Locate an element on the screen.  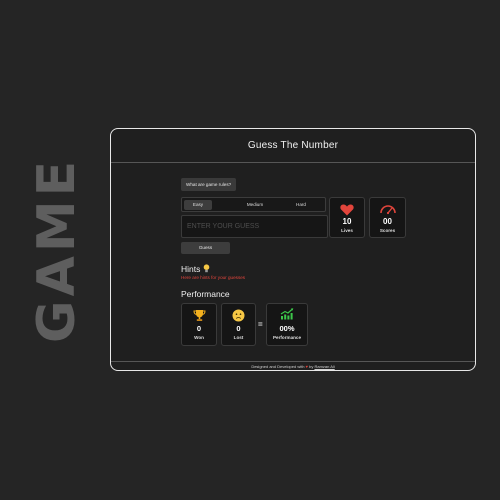
scores-label: Scores is located at coordinates (387, 230).